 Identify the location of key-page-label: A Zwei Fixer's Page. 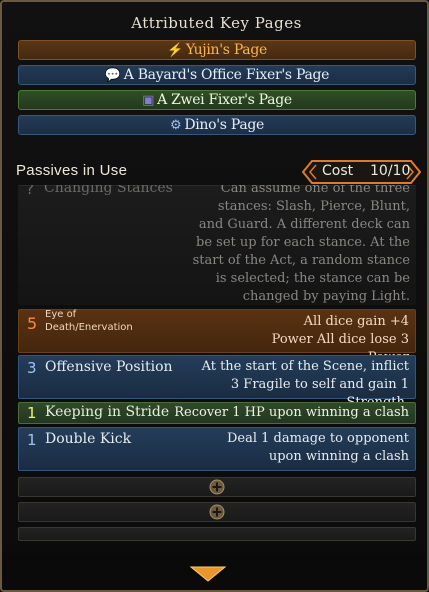
(224, 100).